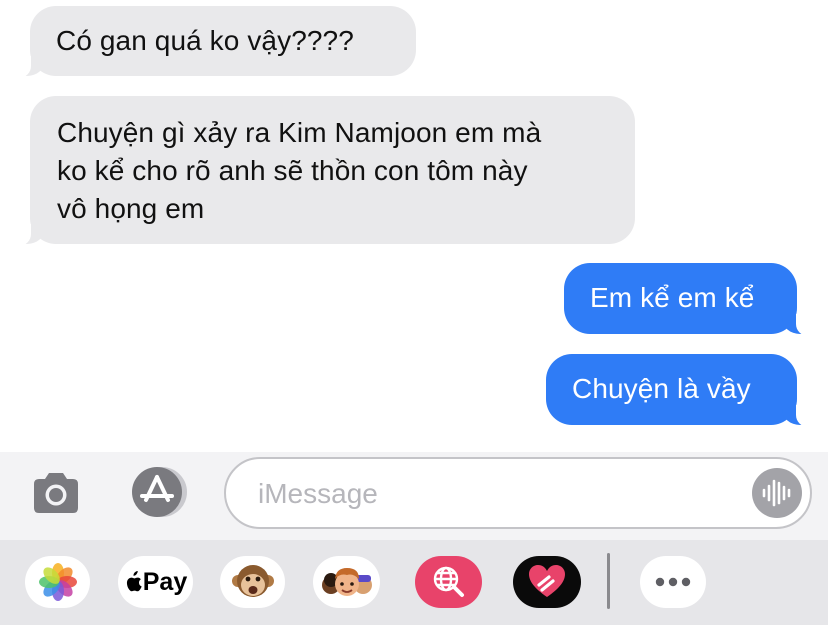  I want to click on digital-touch-app-button, so click(547, 582).